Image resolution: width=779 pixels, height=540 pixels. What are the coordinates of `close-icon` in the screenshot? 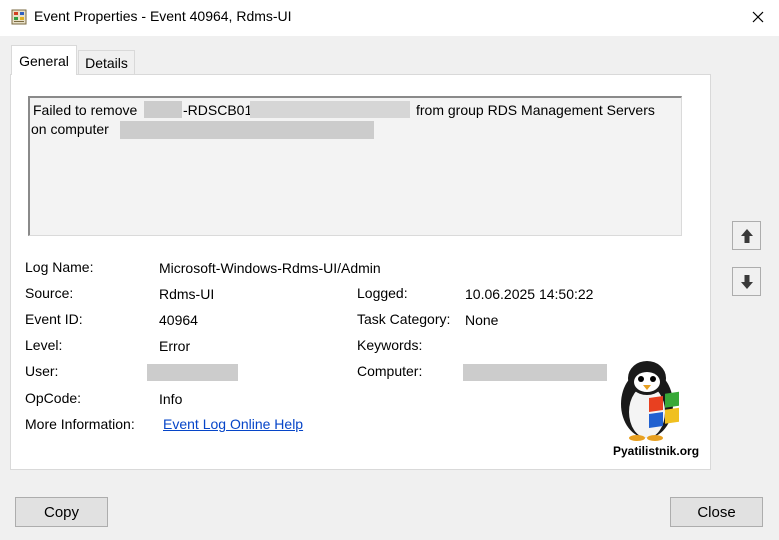 It's located at (758, 17).